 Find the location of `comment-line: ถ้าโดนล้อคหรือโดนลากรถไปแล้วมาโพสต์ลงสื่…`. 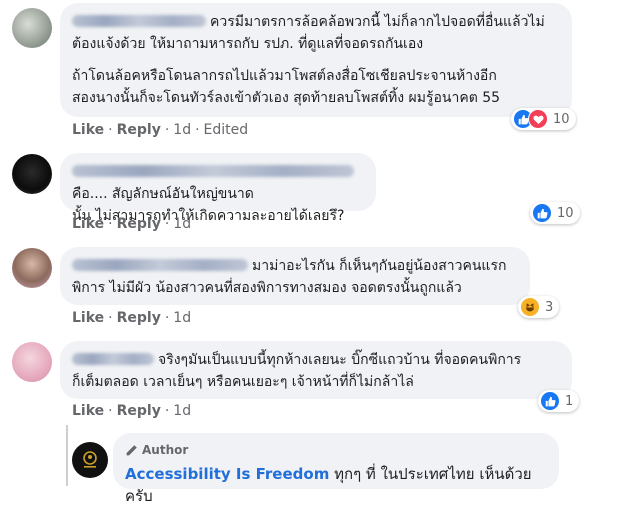

comment-line: ถ้าโดนล้อคหรือโดนลากรถไปแล้วมาโพสต์ลงสื่… is located at coordinates (284, 76).